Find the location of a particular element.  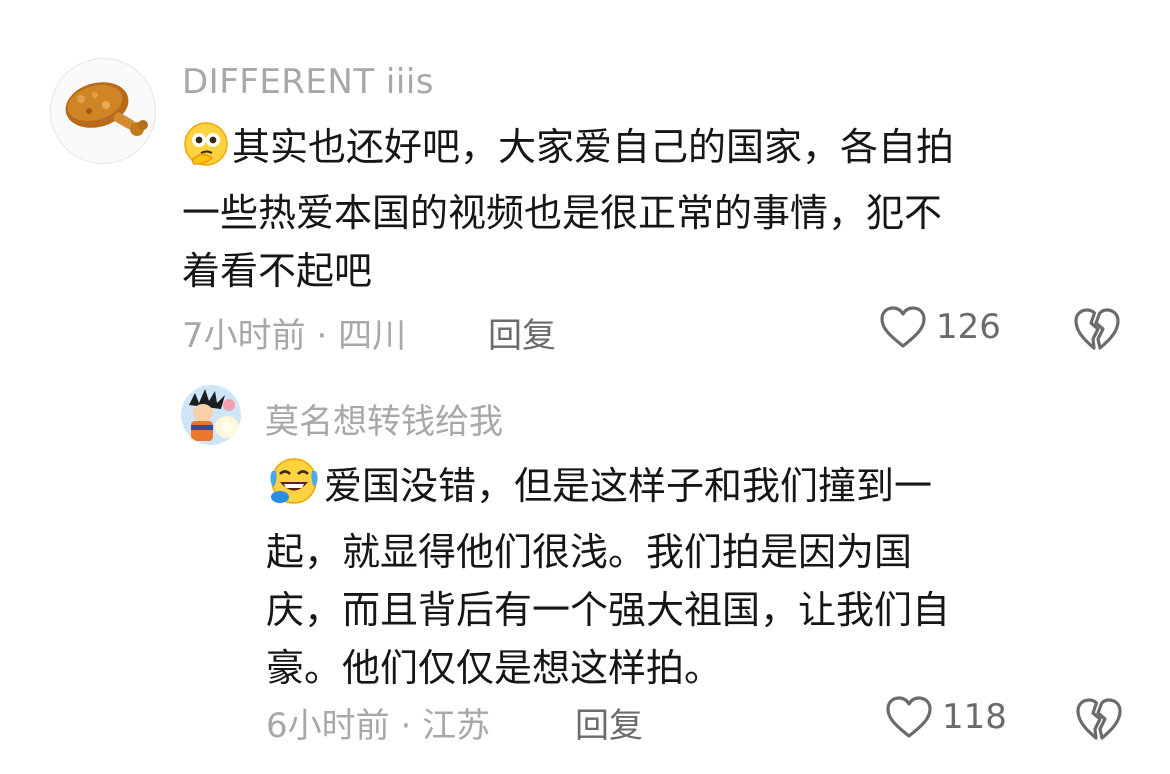

comment-author: 莫名想转钱给我 is located at coordinates (384, 418).